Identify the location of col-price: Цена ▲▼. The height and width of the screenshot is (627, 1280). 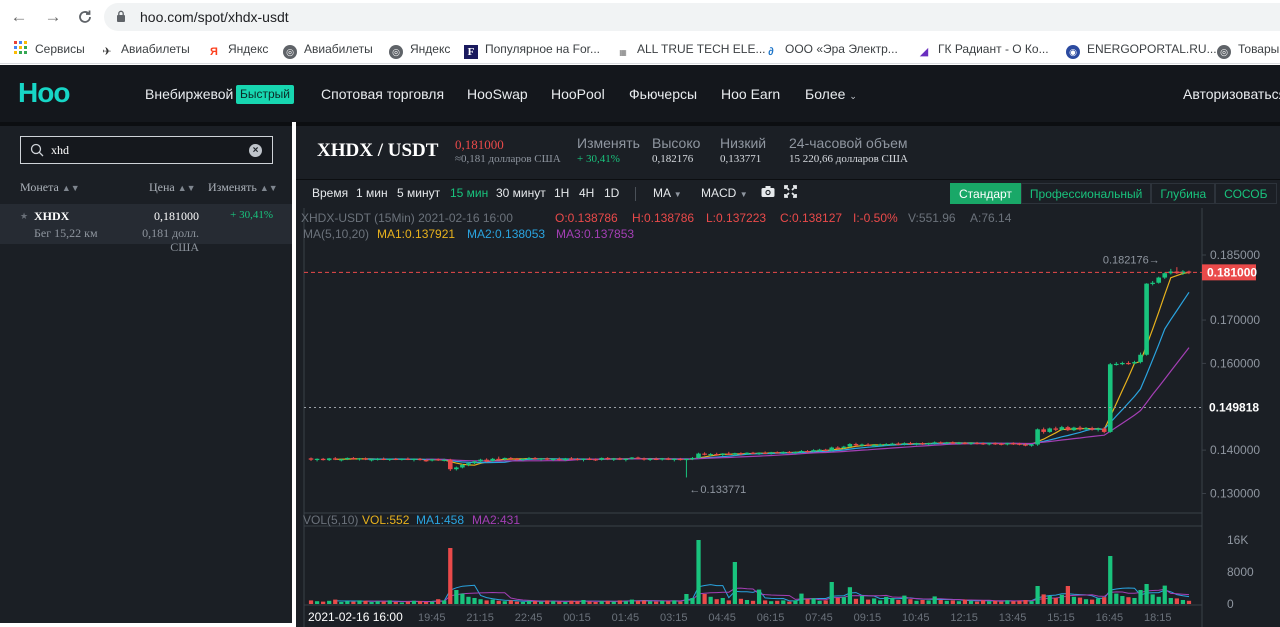
(172, 187).